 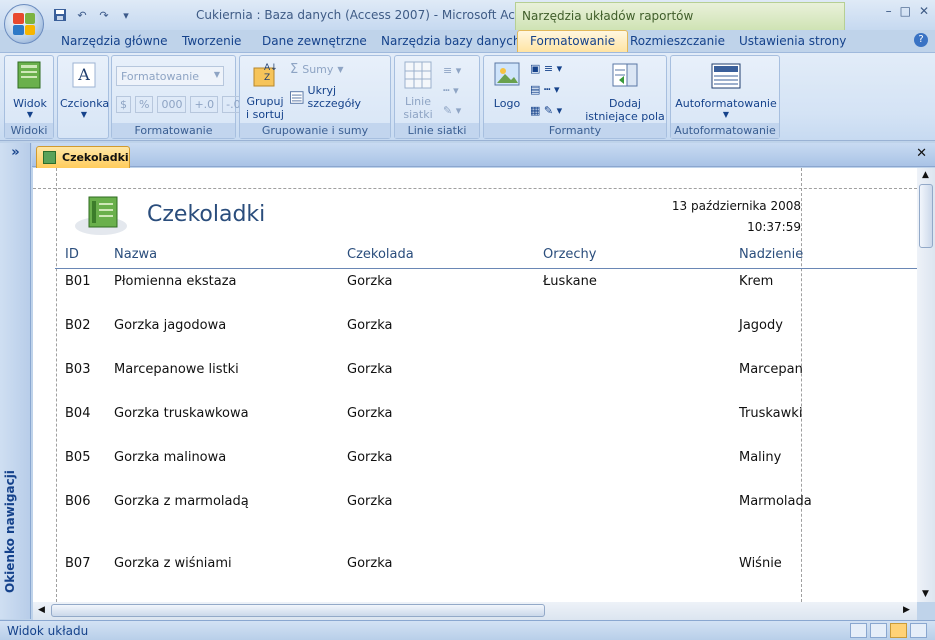 What do you see at coordinates (160, 76) in the screenshot?
I see `format-dropdown-value: Formatowanie` at bounding box center [160, 76].